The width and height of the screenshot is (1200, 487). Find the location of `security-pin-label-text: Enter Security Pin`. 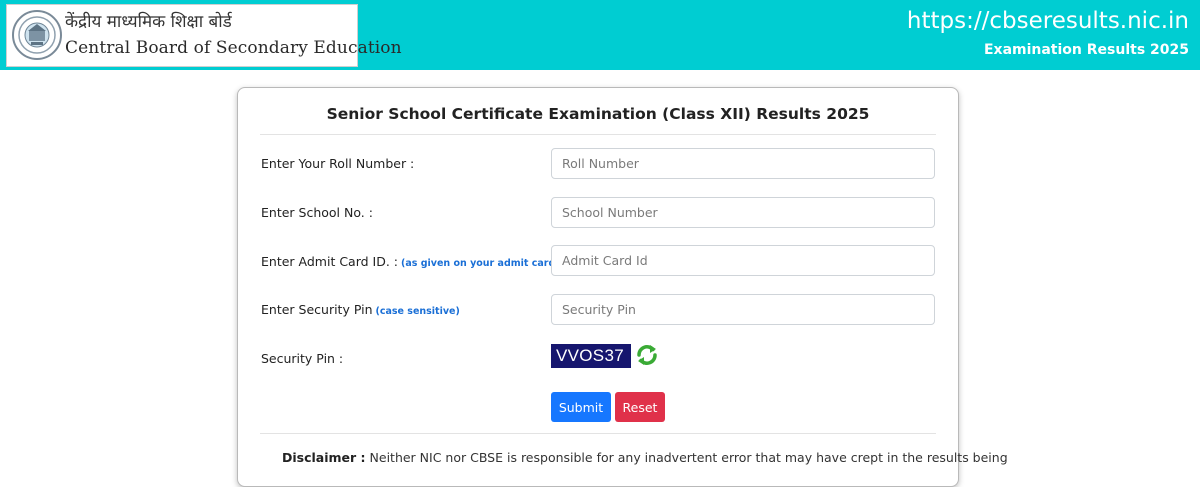

security-pin-label-text: Enter Security Pin is located at coordinates (317, 309).